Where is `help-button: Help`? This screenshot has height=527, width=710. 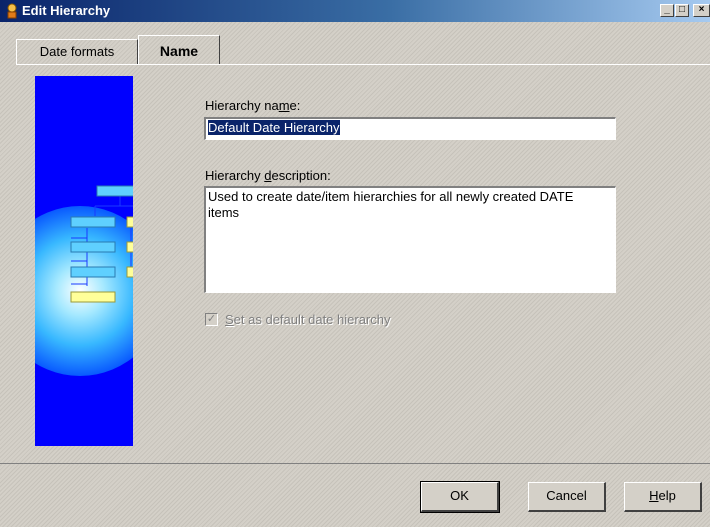 help-button: Help is located at coordinates (663, 497).